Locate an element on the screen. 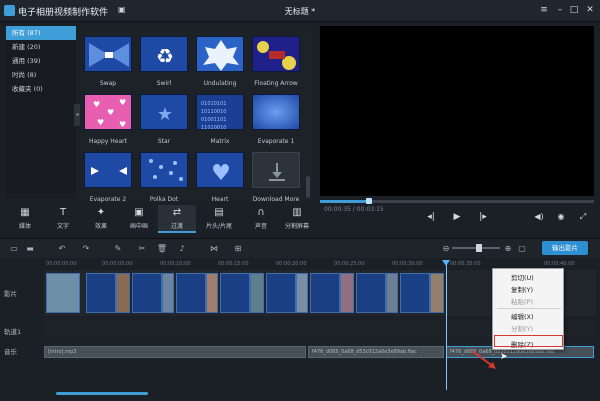  happy-heart-thumb: ♥ ♥ ♥ ♥ ♥ is located at coordinates (108, 112).